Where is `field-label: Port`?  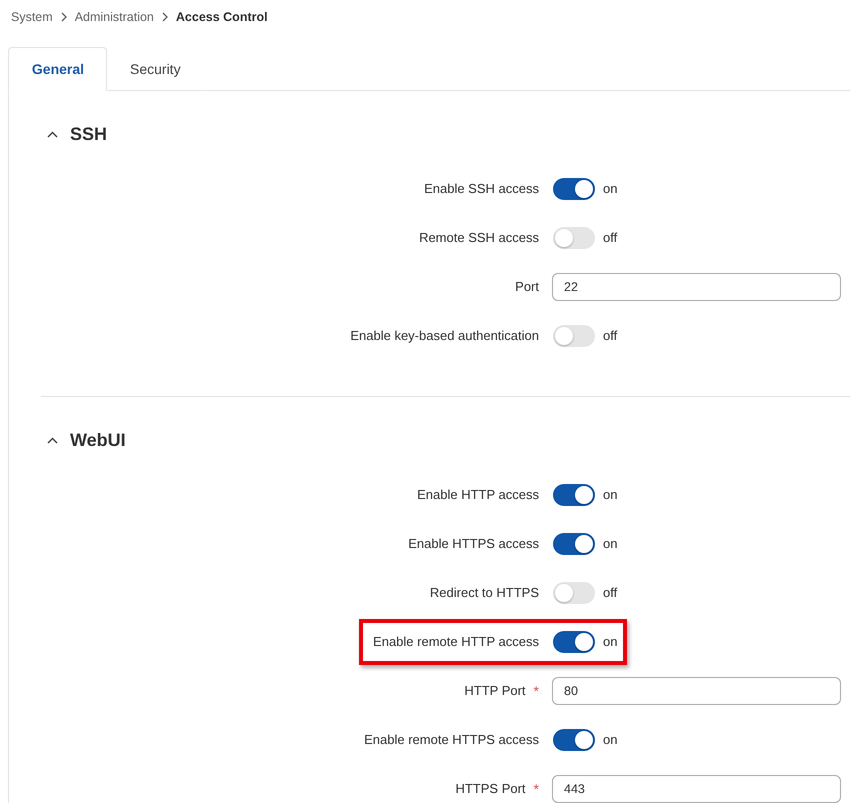 field-label: Port is located at coordinates (527, 286).